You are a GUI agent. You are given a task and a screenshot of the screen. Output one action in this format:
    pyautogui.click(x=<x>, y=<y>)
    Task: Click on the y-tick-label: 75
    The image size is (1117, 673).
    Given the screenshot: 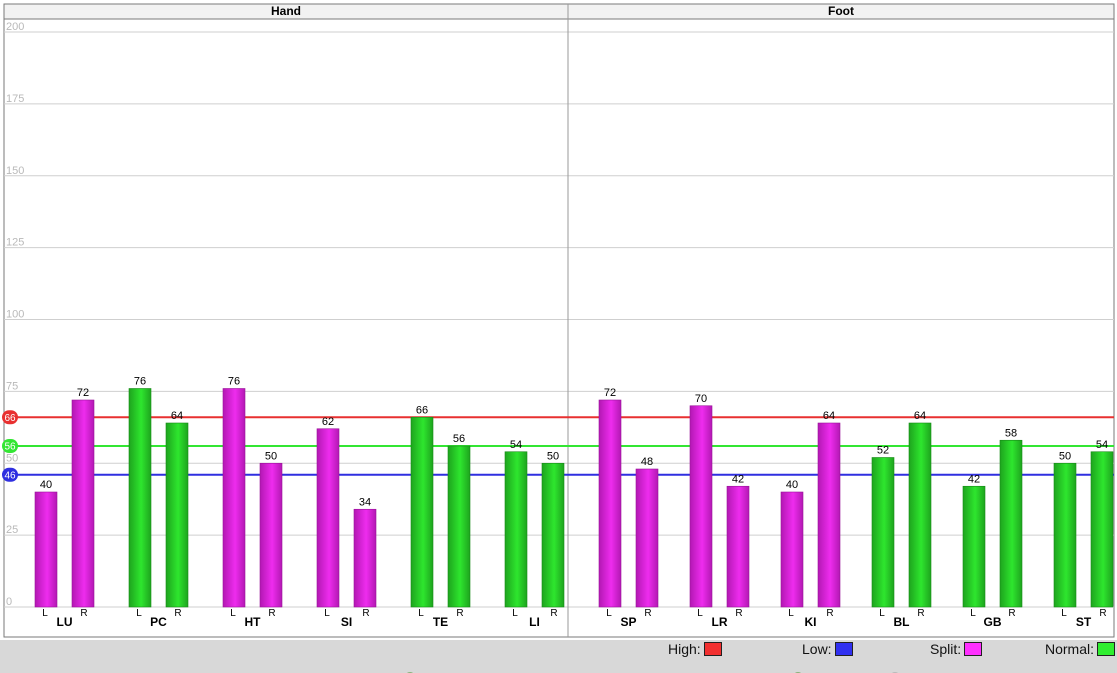 What is the action you would take?
    pyautogui.click(x=12, y=386)
    